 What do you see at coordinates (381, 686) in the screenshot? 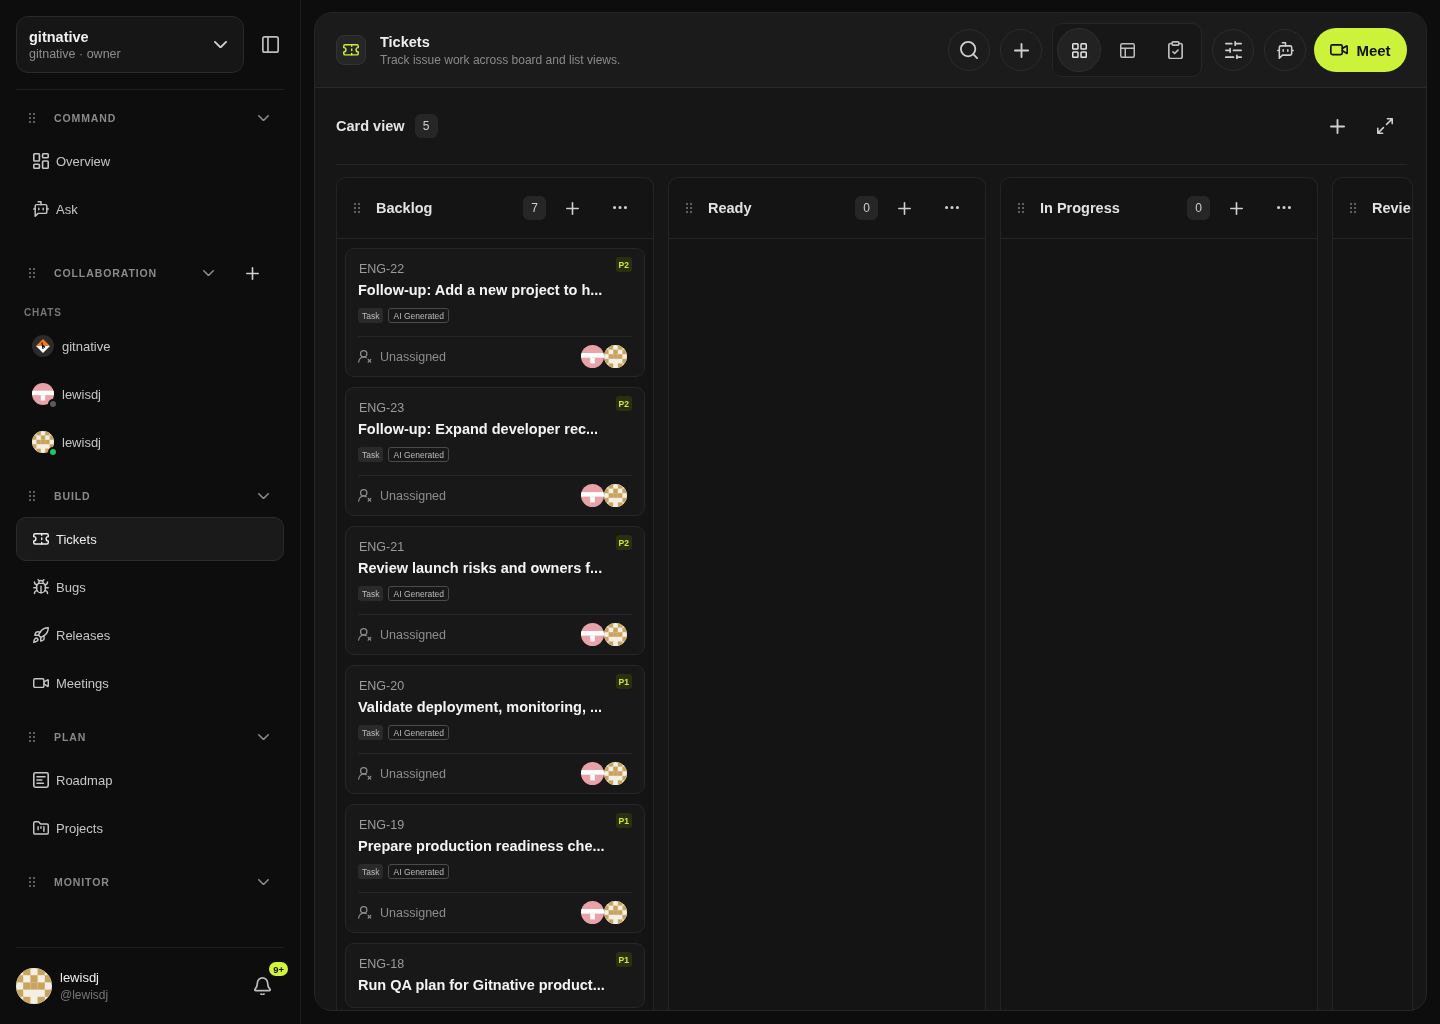
I see `ticket-id: ENG-20` at bounding box center [381, 686].